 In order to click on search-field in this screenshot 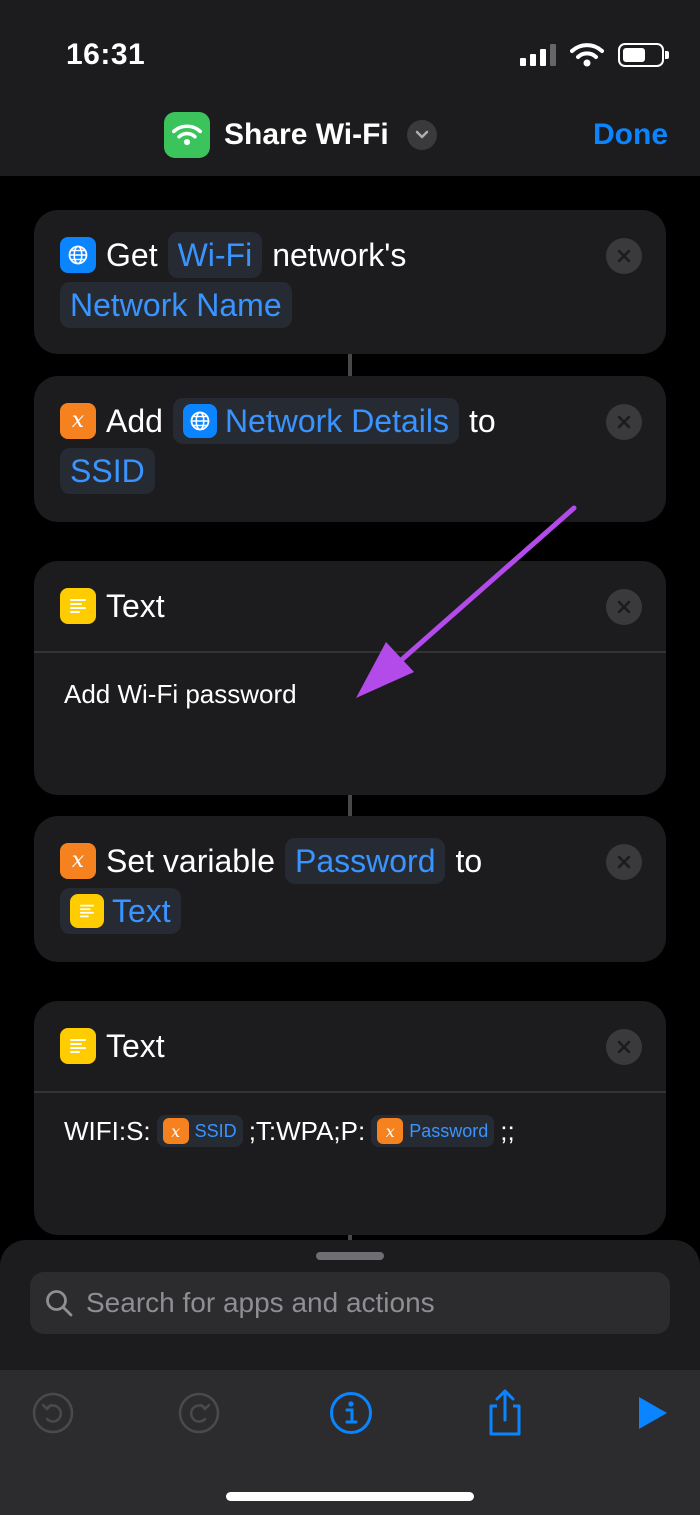, I will do `click(350, 1303)`.